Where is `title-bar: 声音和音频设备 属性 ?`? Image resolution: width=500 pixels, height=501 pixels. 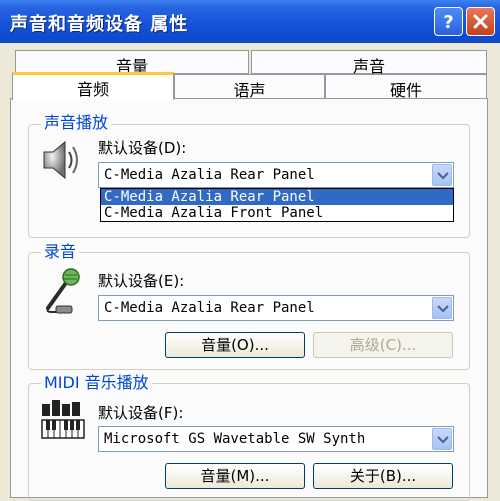 title-bar: 声音和音频设备 属性 ? is located at coordinates (250, 21).